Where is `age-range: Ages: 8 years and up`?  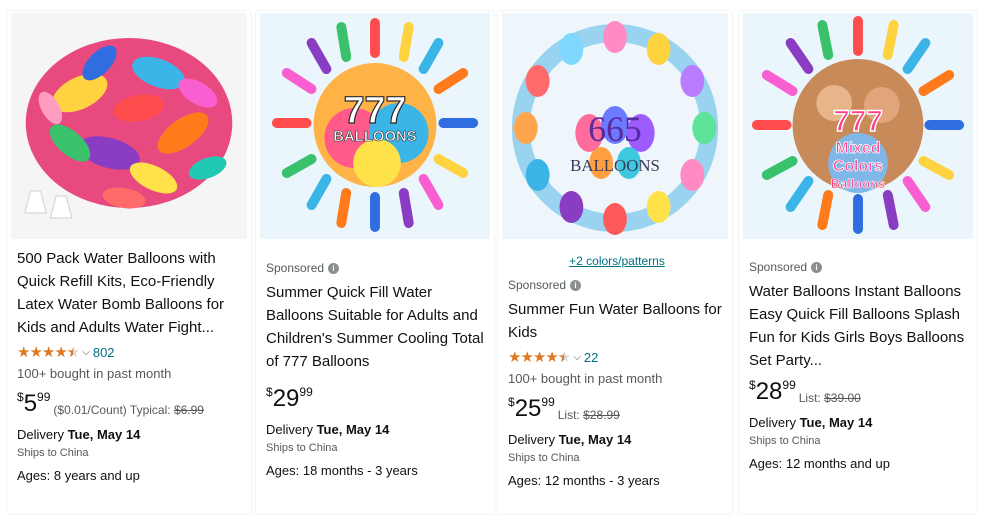 age-range: Ages: 8 years and up is located at coordinates (78, 475).